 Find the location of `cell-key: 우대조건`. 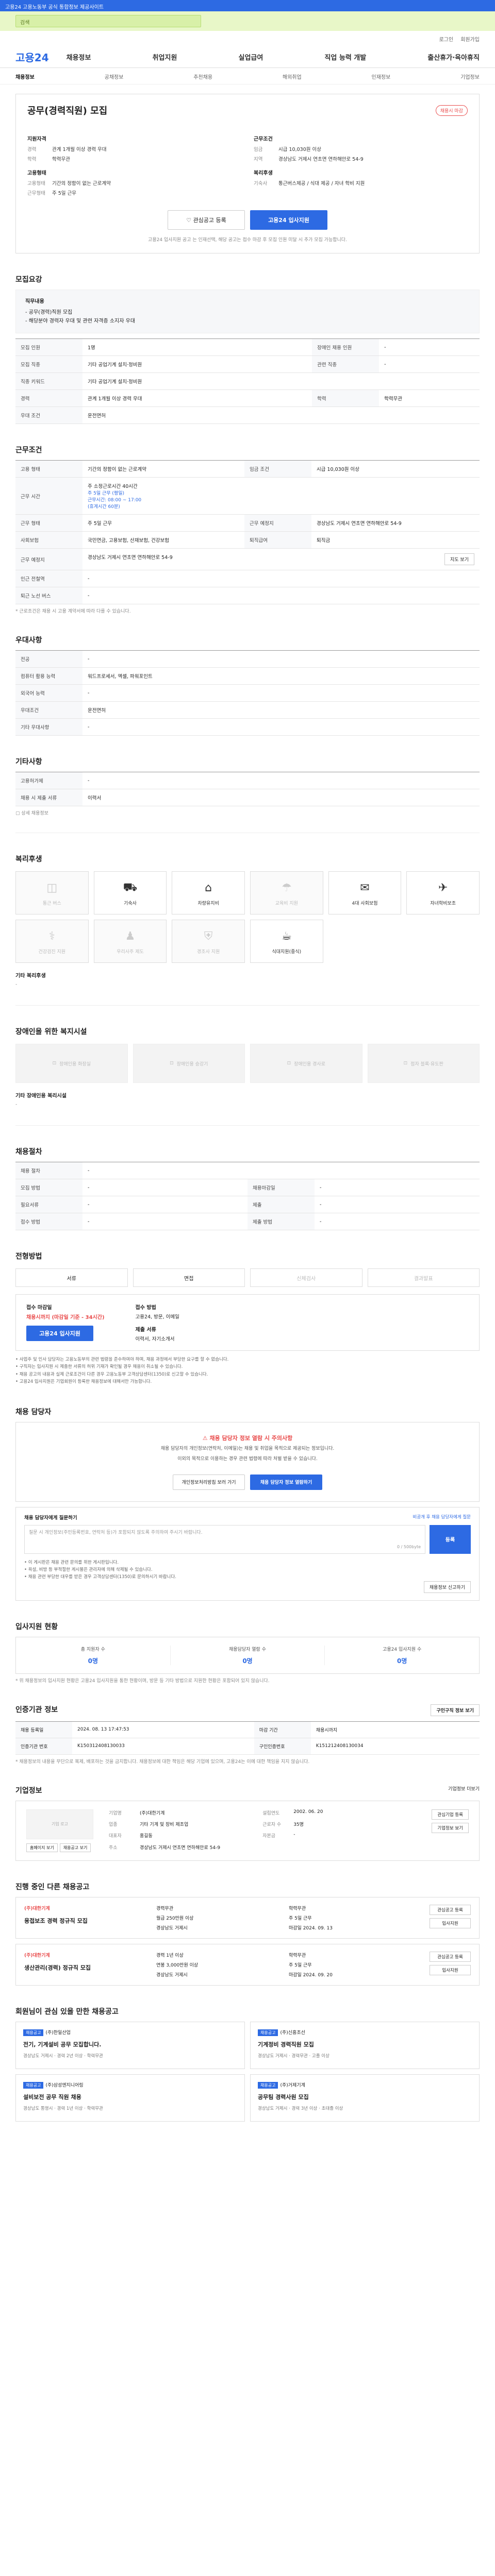

cell-key: 우대조건 is located at coordinates (48, 710).